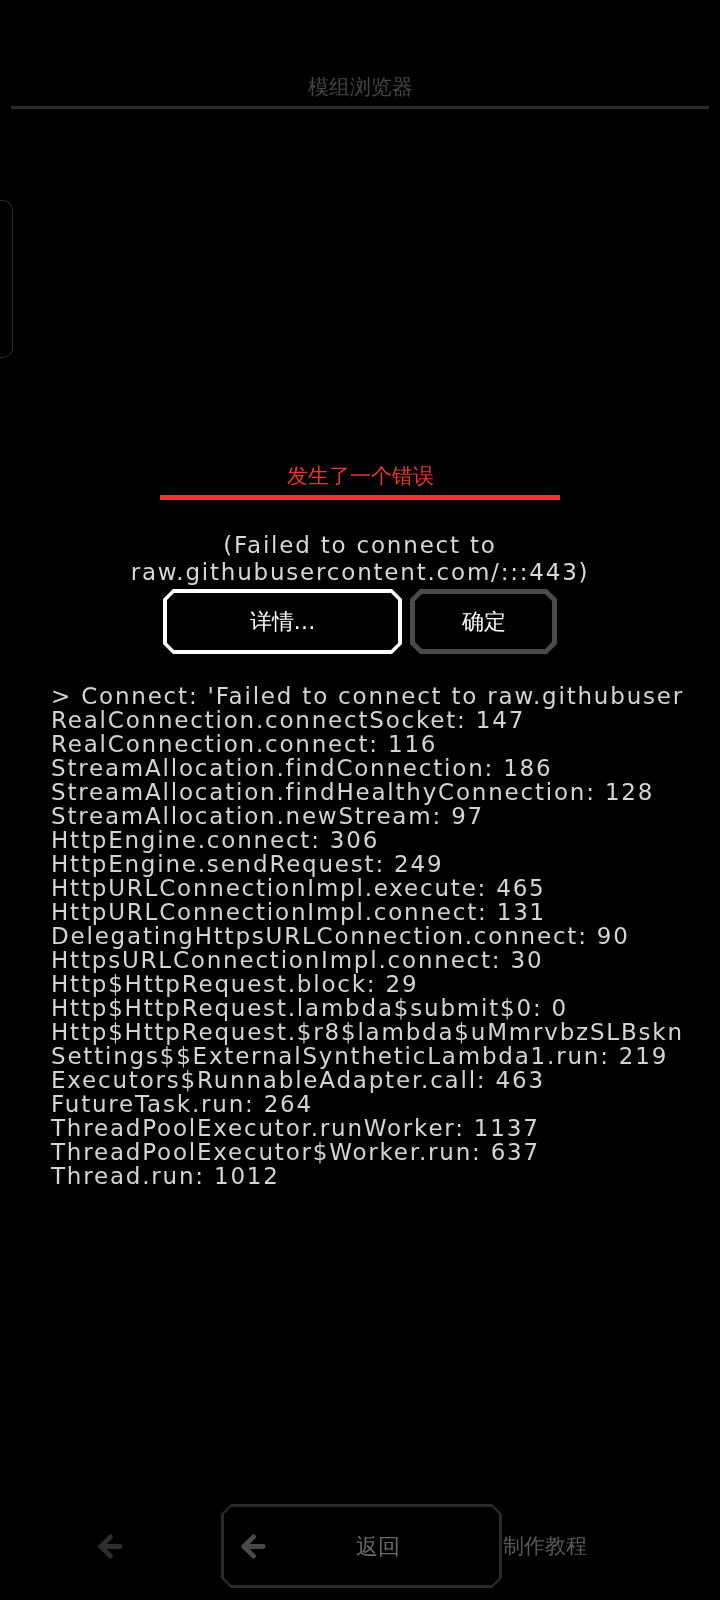 Image resolution: width=720 pixels, height=1600 pixels. What do you see at coordinates (361, 1546) in the screenshot?
I see `back-button: 返回` at bounding box center [361, 1546].